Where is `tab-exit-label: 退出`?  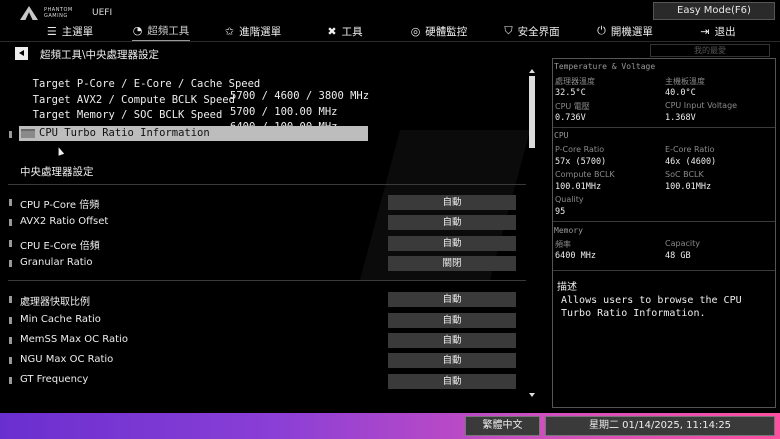
tab-exit-label: 退出 is located at coordinates (725, 31).